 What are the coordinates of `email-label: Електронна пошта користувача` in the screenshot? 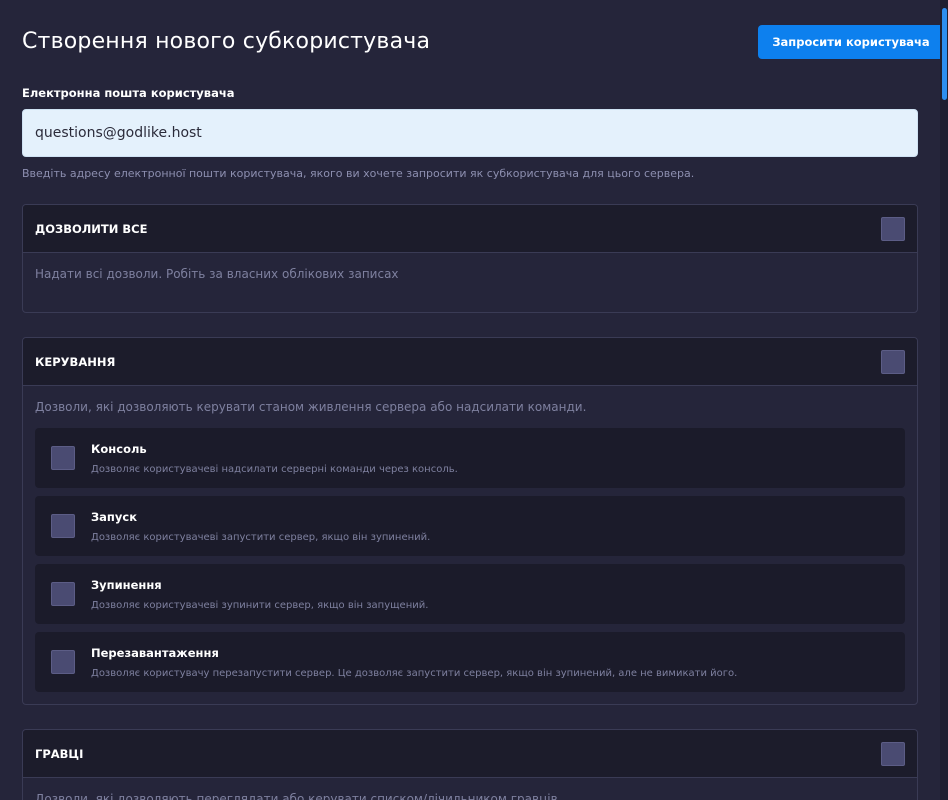 It's located at (128, 93).